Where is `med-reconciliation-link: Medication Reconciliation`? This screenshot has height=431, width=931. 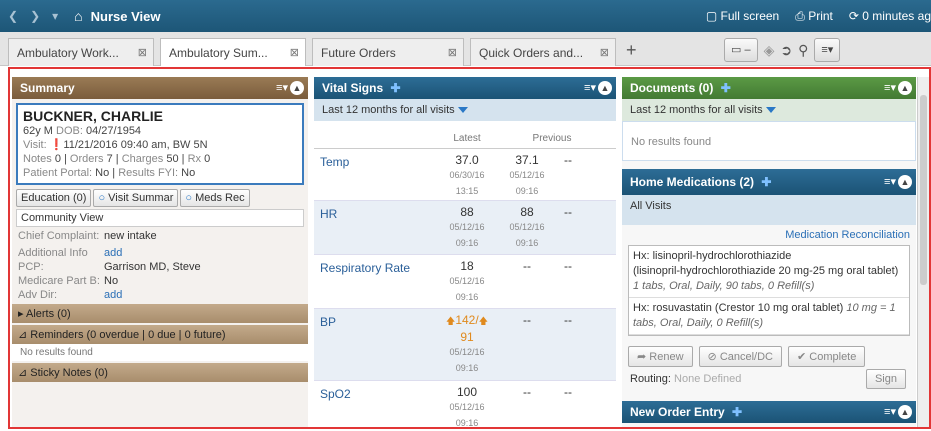 med-reconciliation-link: Medication Reconciliation is located at coordinates (769, 233).